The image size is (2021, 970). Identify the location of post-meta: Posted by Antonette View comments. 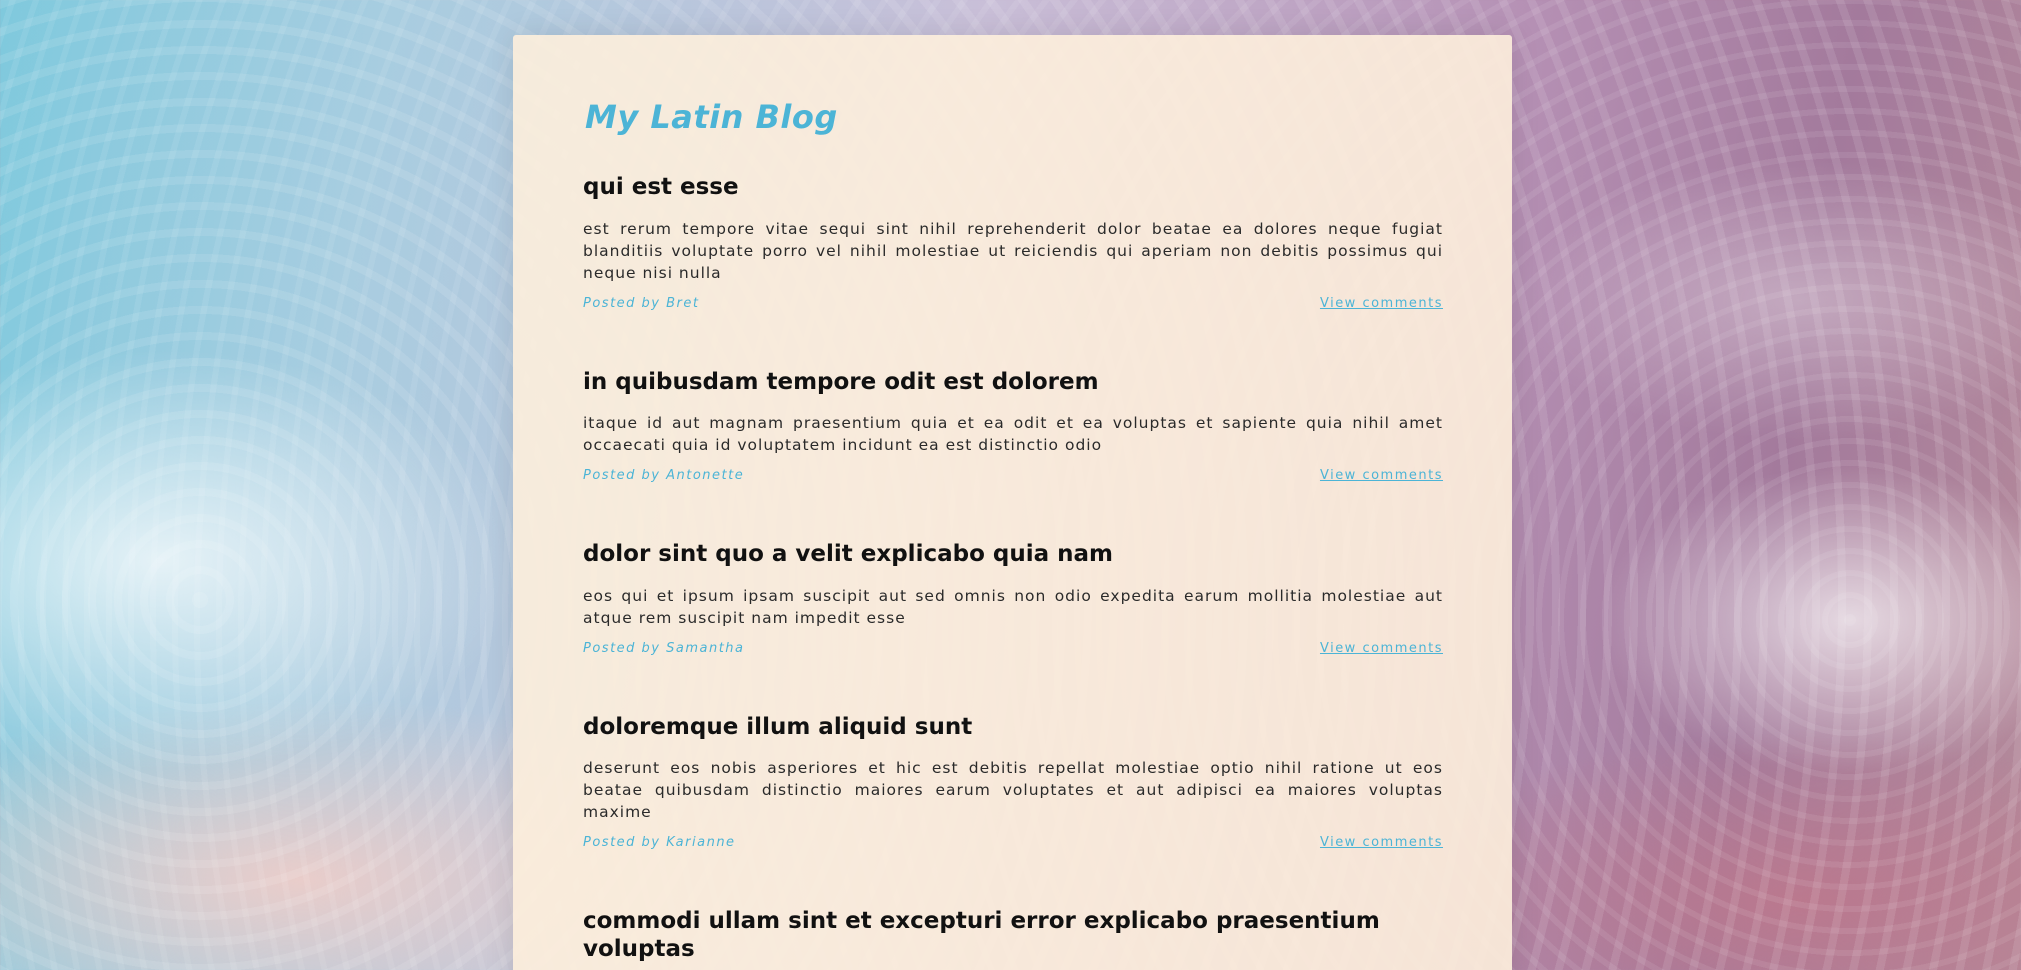
(1013, 475).